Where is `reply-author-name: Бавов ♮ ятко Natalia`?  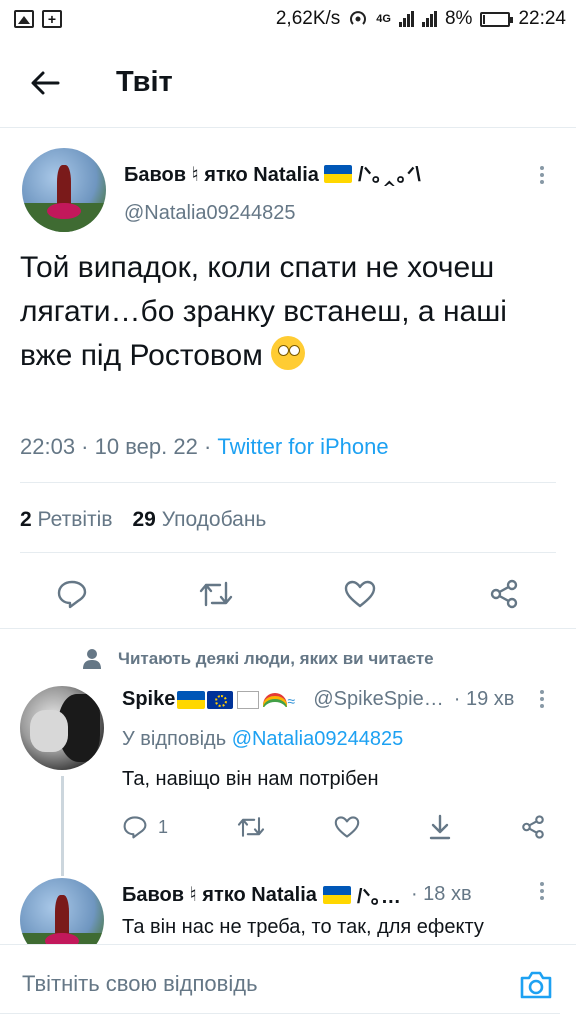
reply-author-name: Бавов ♮ ятко Natalia is located at coordinates (219, 894).